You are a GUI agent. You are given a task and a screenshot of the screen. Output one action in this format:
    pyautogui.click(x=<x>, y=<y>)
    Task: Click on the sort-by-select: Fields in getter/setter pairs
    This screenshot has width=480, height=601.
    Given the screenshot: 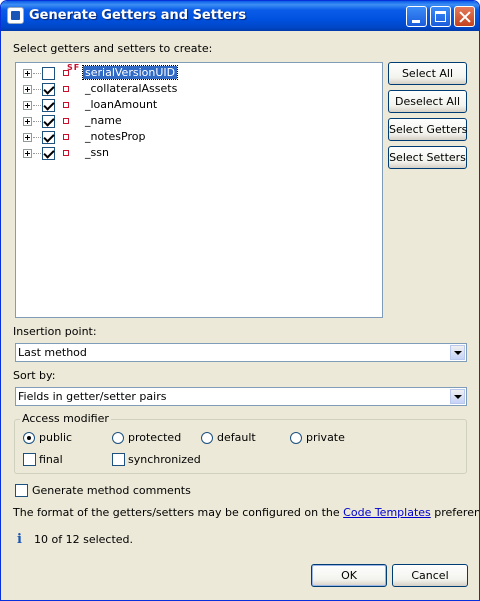 What is the action you would take?
    pyautogui.click(x=241, y=396)
    